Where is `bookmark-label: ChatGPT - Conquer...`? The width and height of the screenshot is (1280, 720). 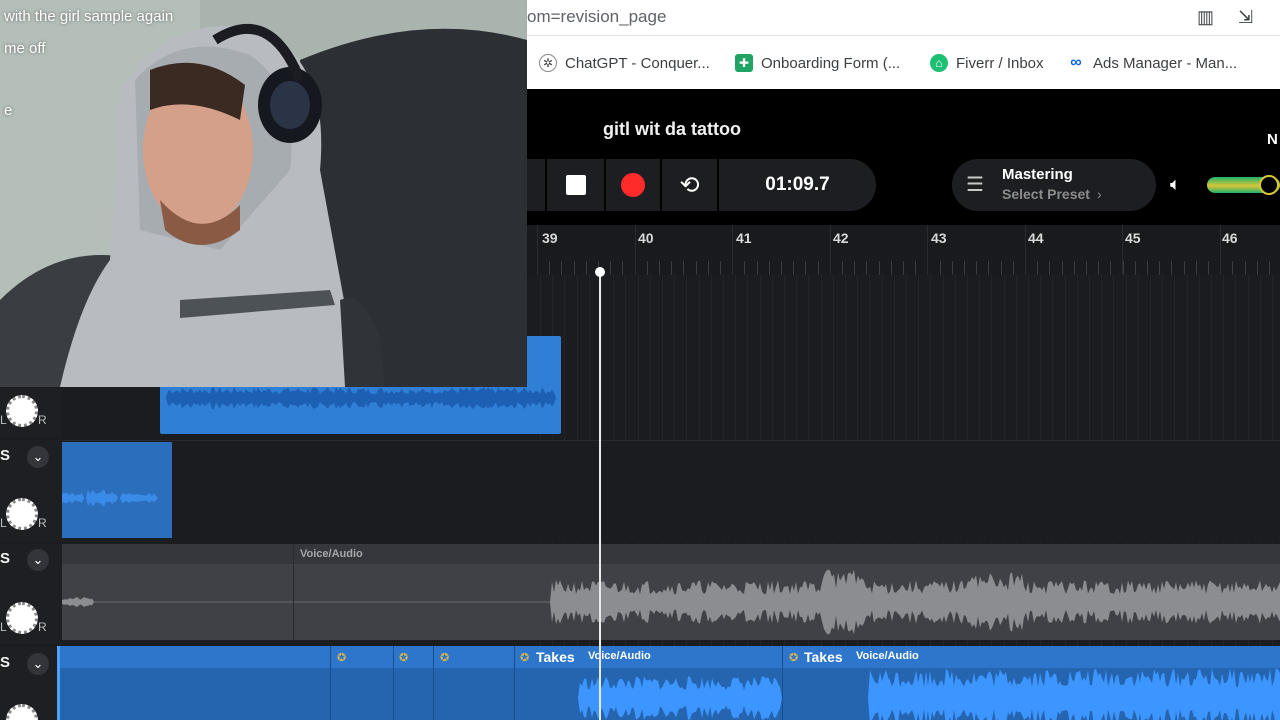 bookmark-label: ChatGPT - Conquer... is located at coordinates (637, 63).